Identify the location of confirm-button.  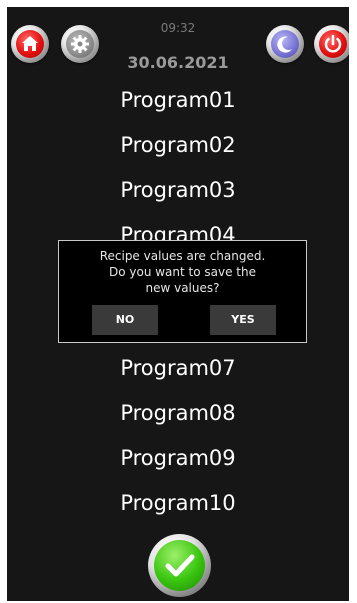
(179, 565).